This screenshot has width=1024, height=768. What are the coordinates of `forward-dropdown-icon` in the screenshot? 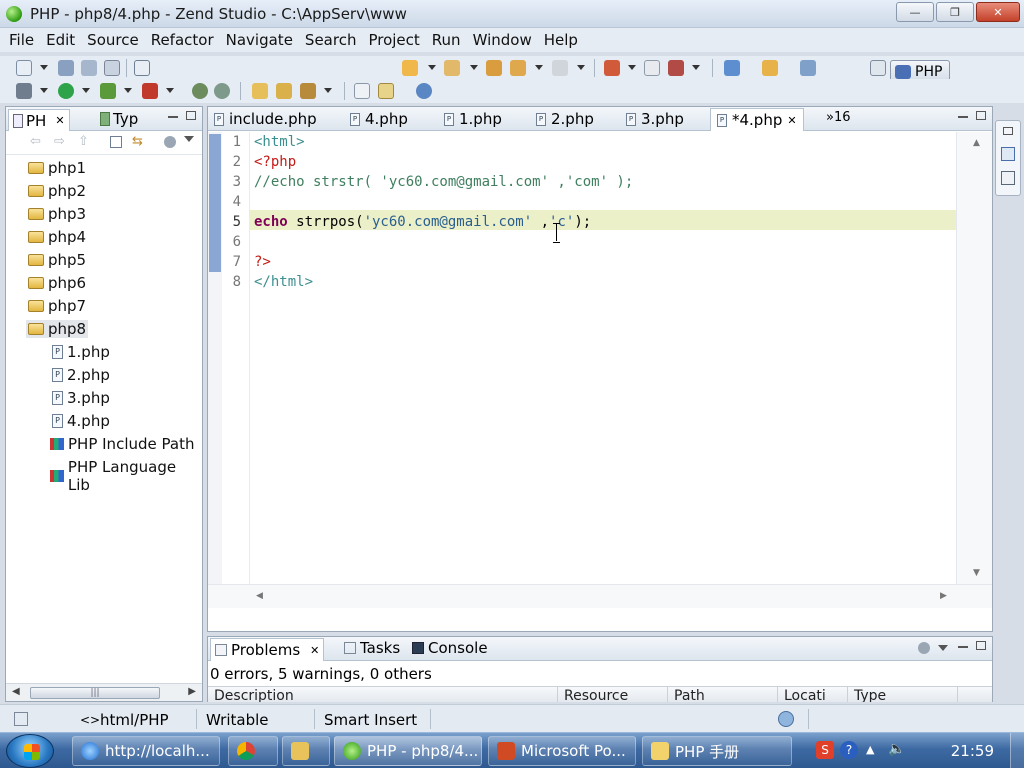 It's located at (581, 67).